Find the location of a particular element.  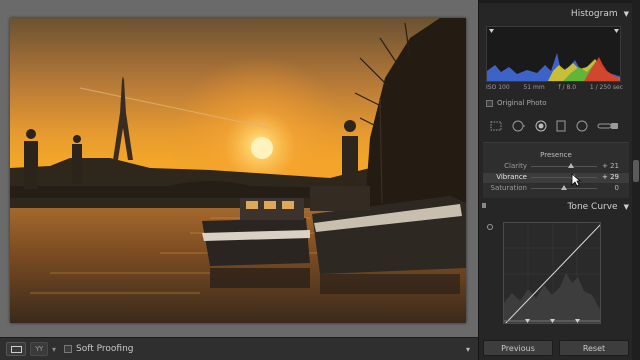

clarity-slider-row: Clarity + 21 is located at coordinates (556, 167).